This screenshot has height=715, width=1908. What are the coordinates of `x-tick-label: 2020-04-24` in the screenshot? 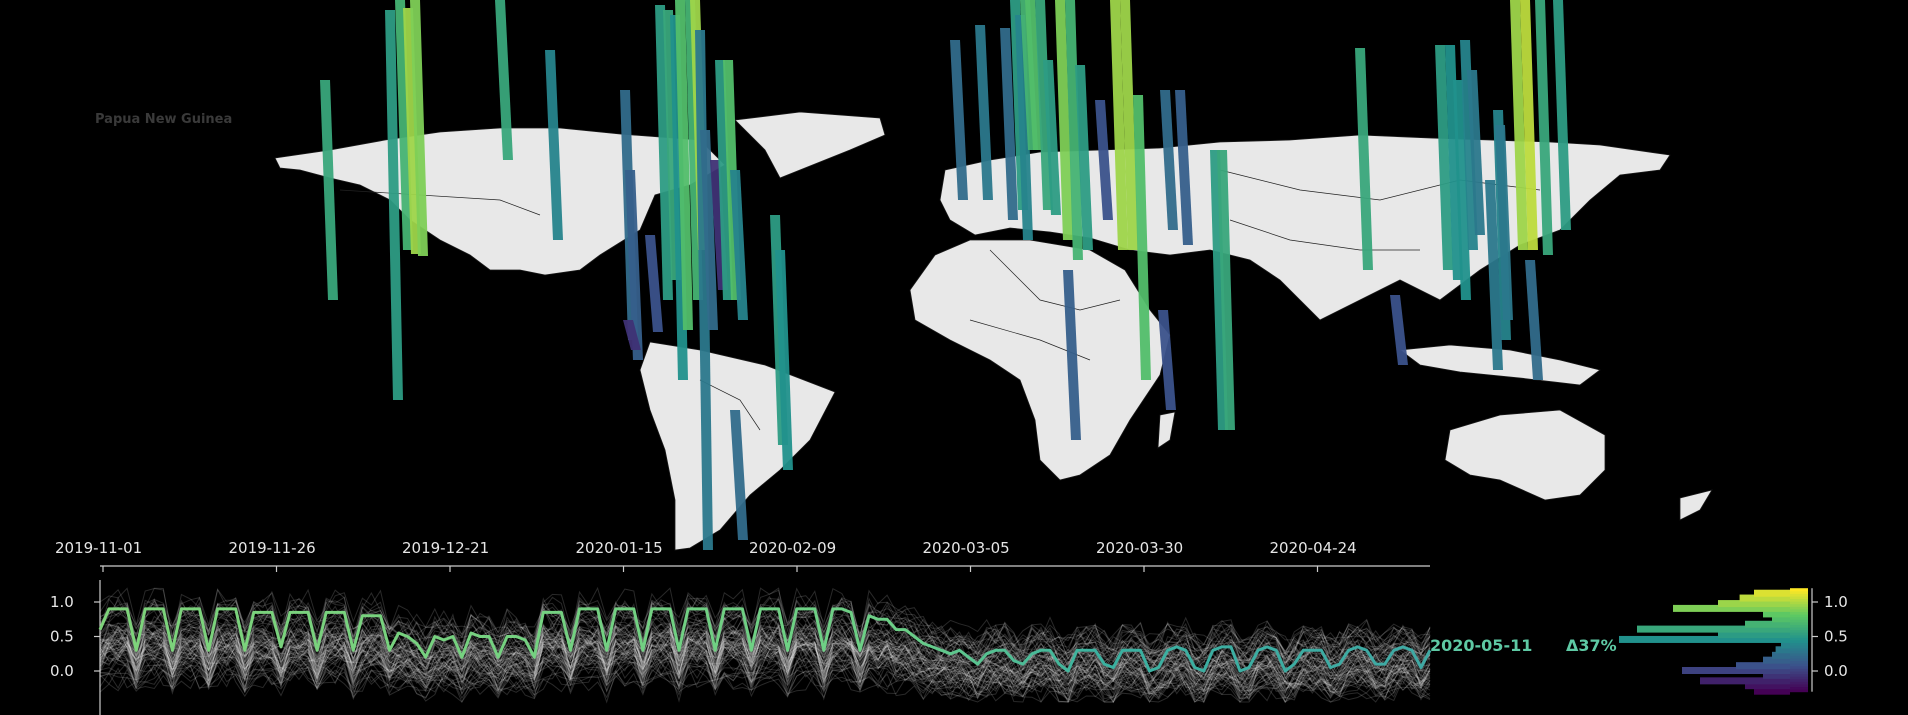 It's located at (1313, 548).